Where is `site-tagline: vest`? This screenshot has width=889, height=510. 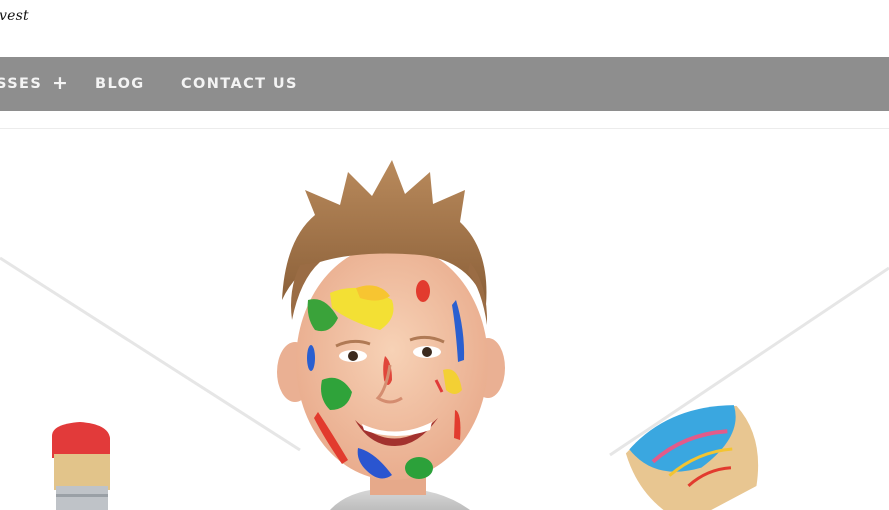 site-tagline: vest is located at coordinates (14, 16).